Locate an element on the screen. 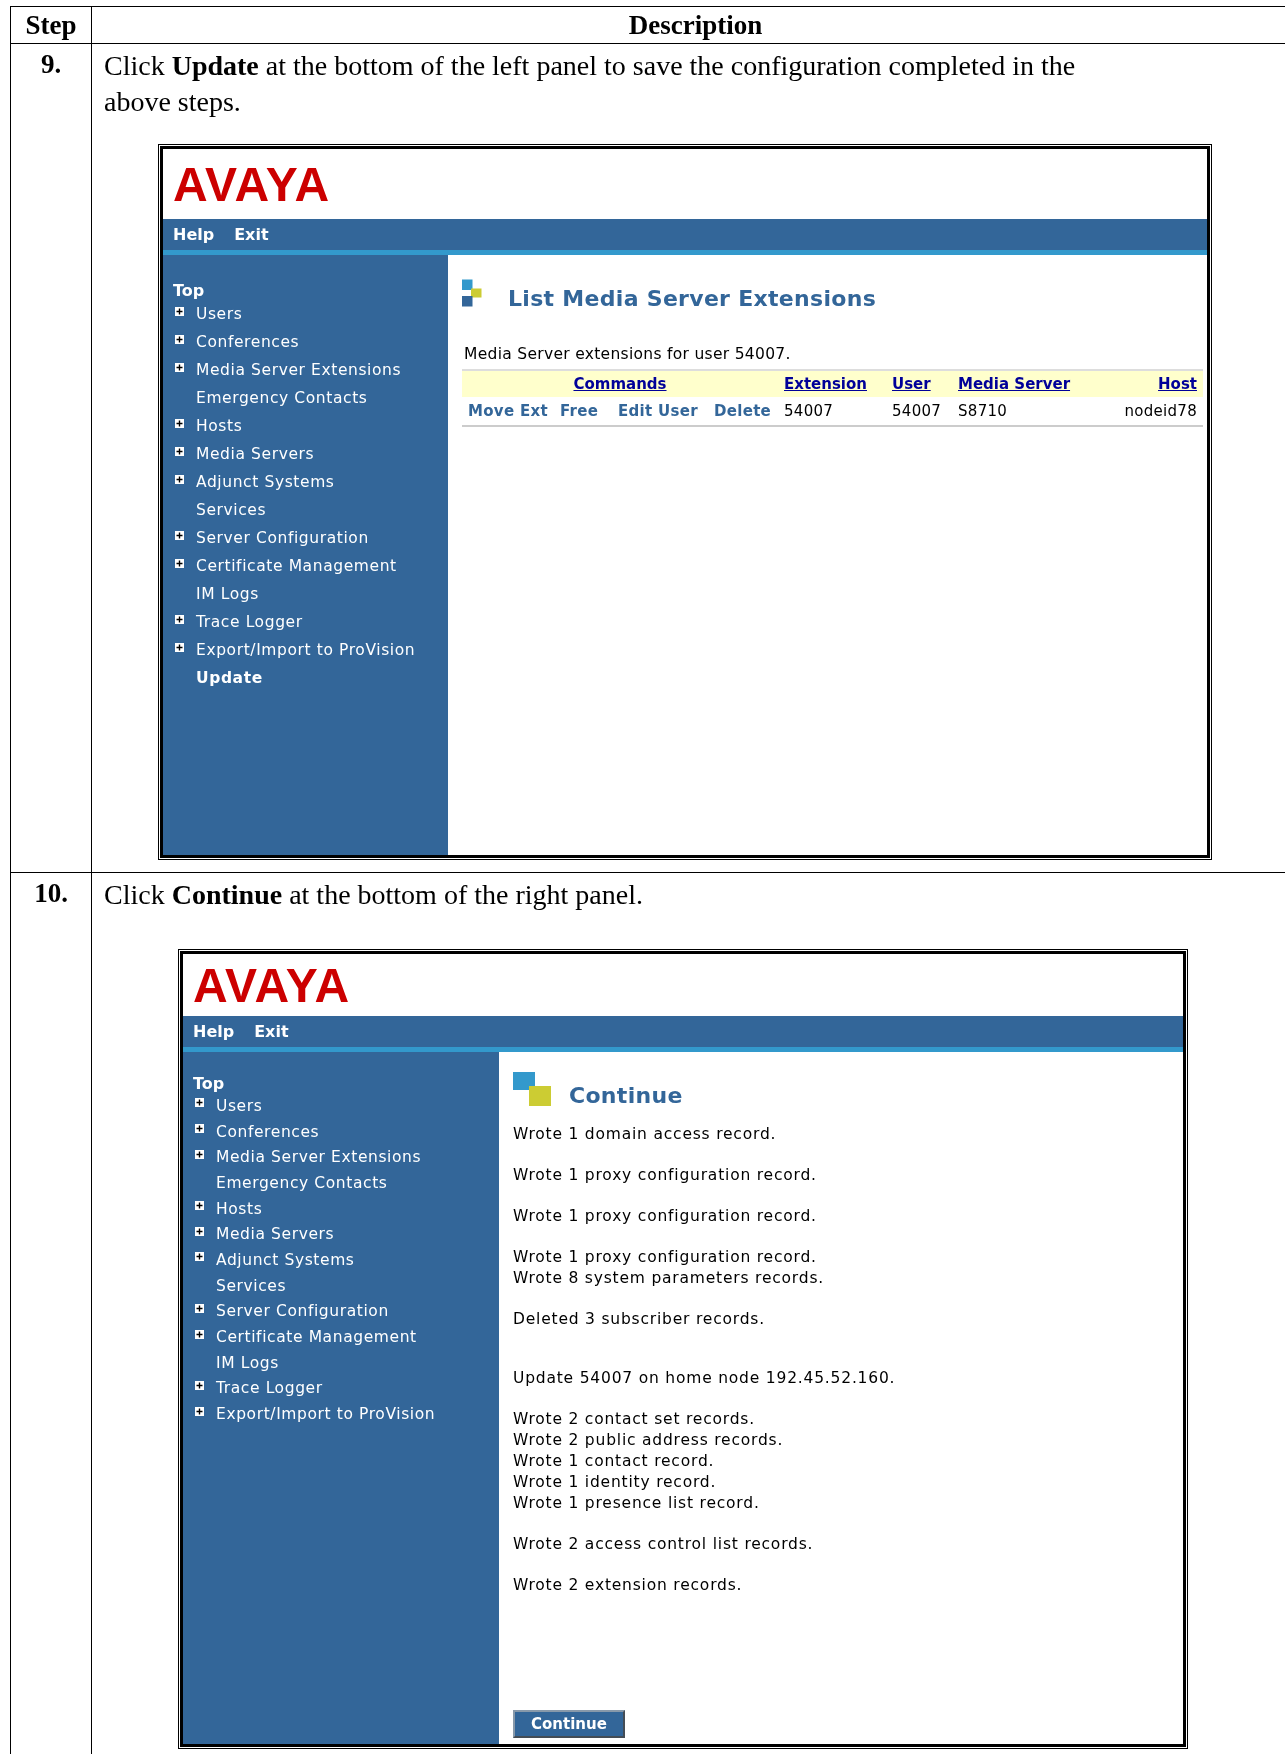 The image size is (1285, 1754). continue-button: Continue is located at coordinates (569, 1724).